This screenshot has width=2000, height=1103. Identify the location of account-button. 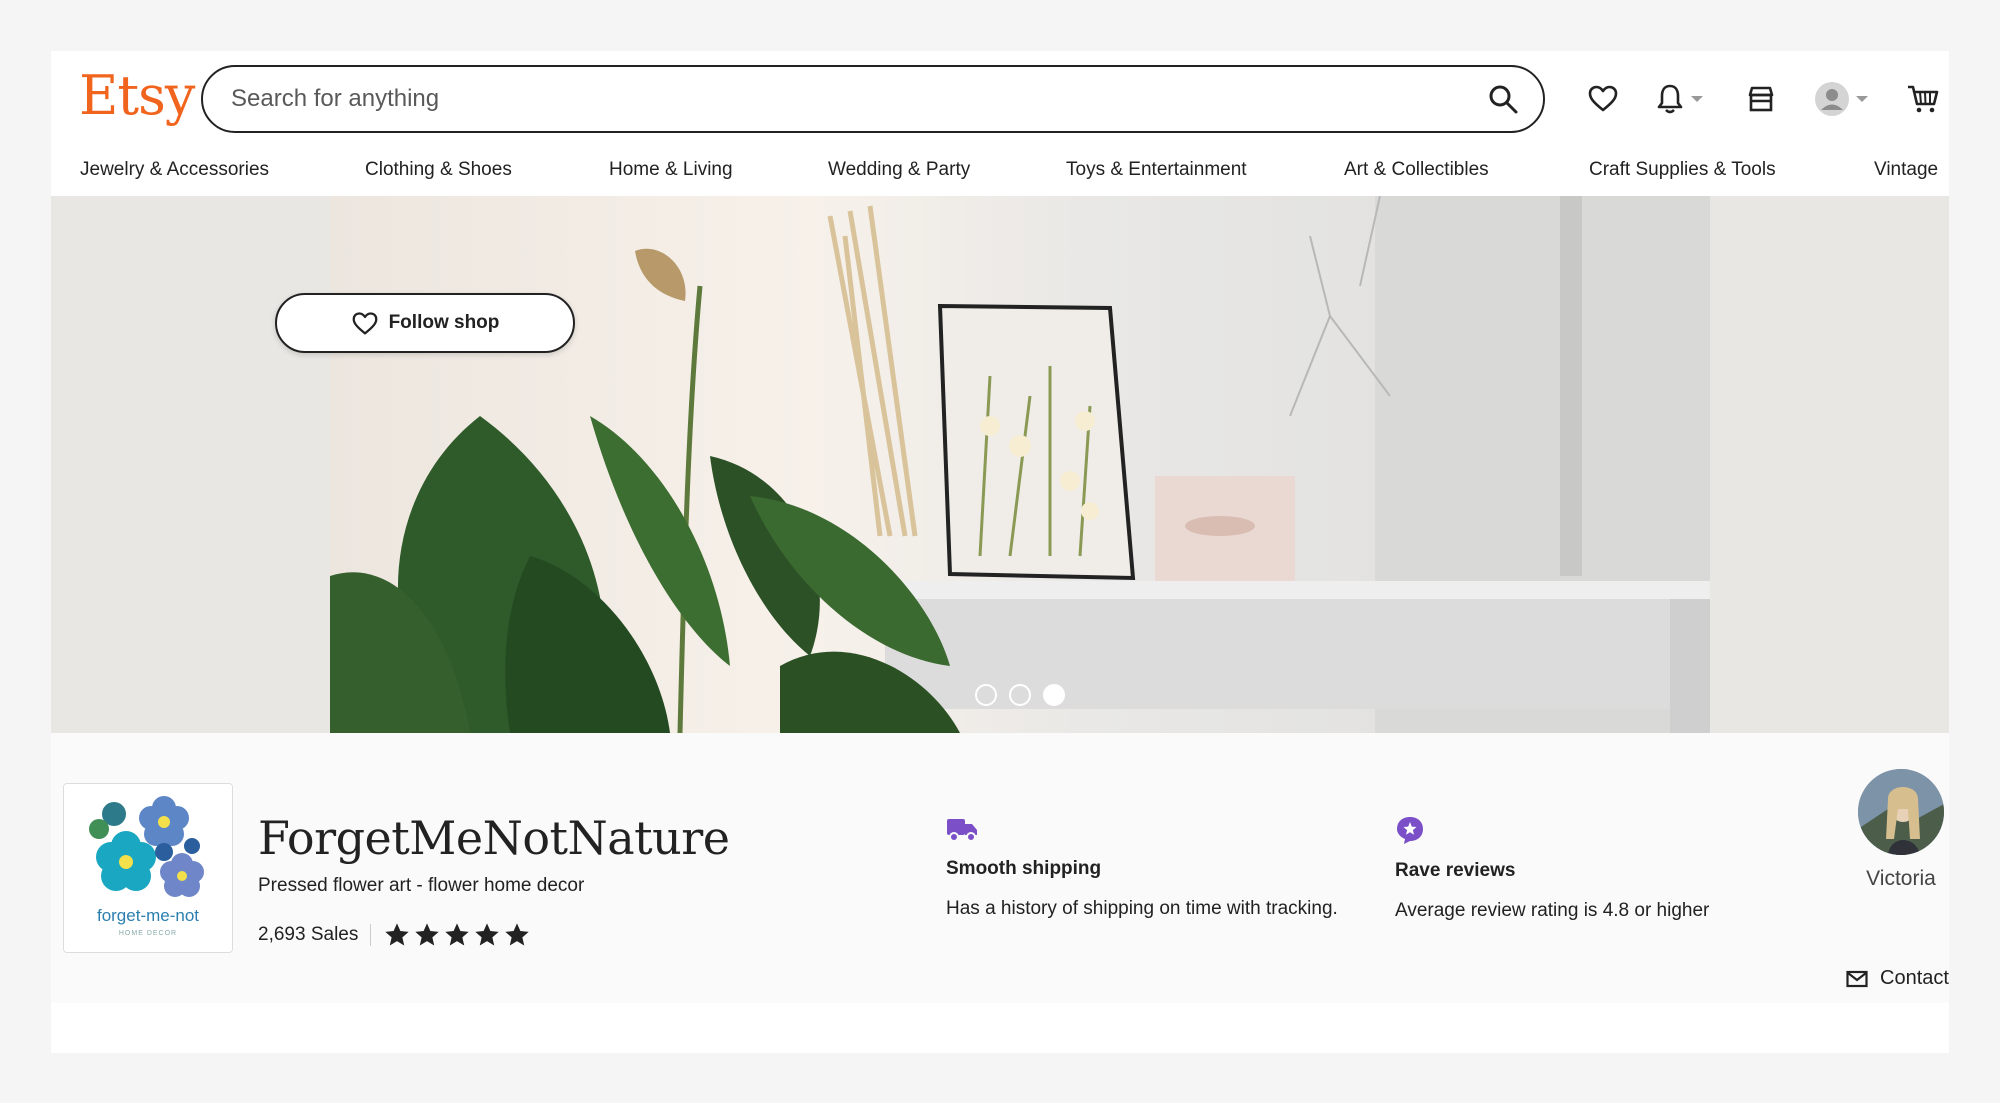
(1841, 99).